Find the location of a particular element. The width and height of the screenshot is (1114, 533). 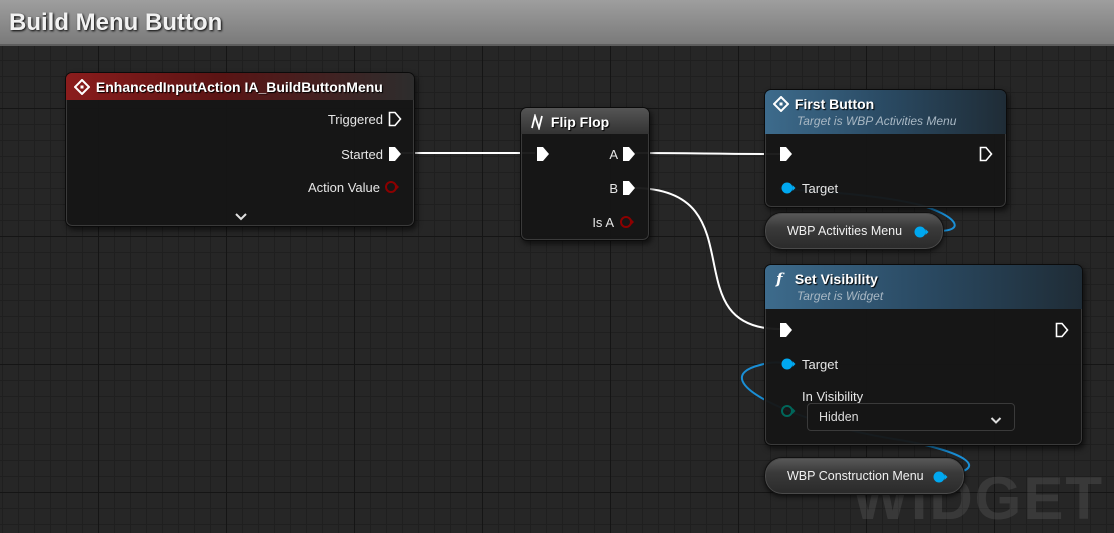

triggered-exec-pin is located at coordinates (395, 121).